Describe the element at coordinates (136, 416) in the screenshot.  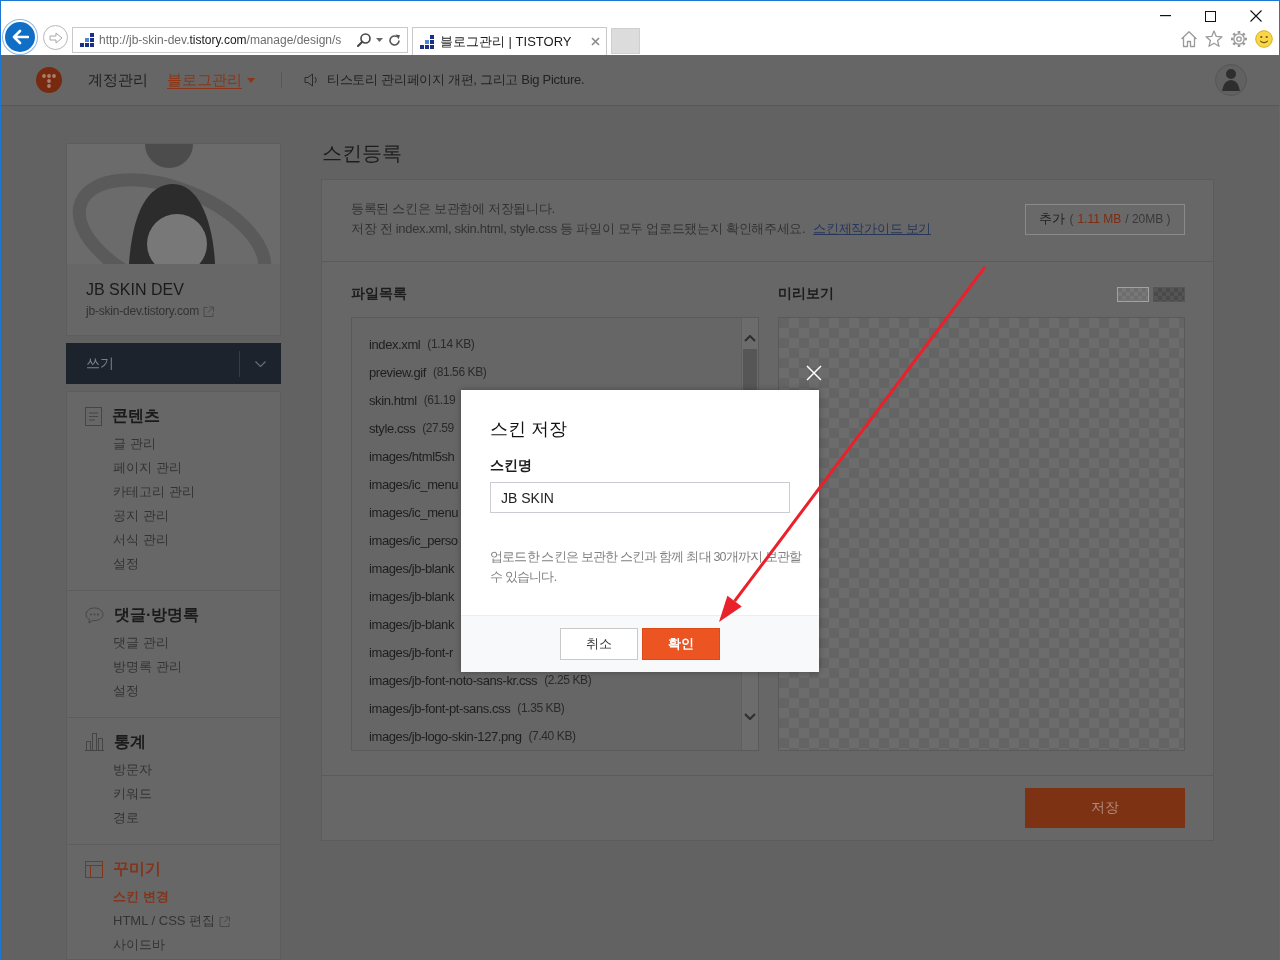
I see `section-title: 콘텐츠` at that location.